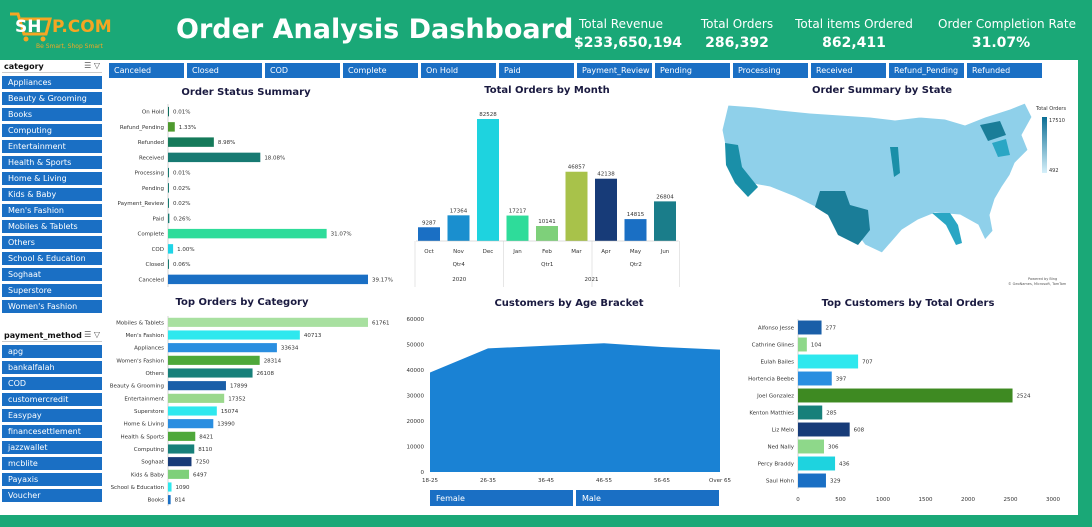  What do you see at coordinates (536, 70) in the screenshot?
I see `status-button-paid: Paid` at bounding box center [536, 70].